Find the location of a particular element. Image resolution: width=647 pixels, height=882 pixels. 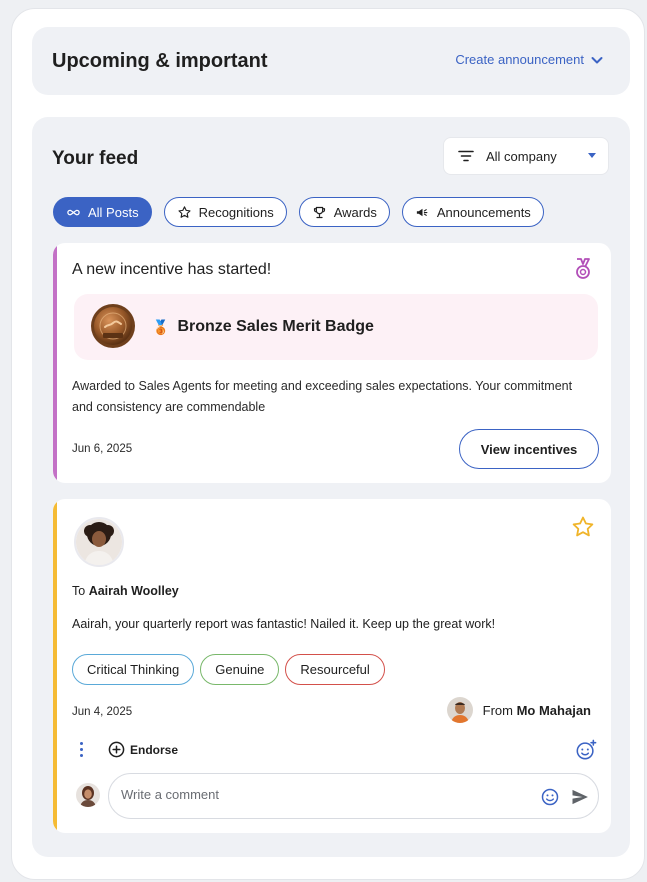

value-tags: Critical Thinking Genuine Resourceful is located at coordinates (228, 669).